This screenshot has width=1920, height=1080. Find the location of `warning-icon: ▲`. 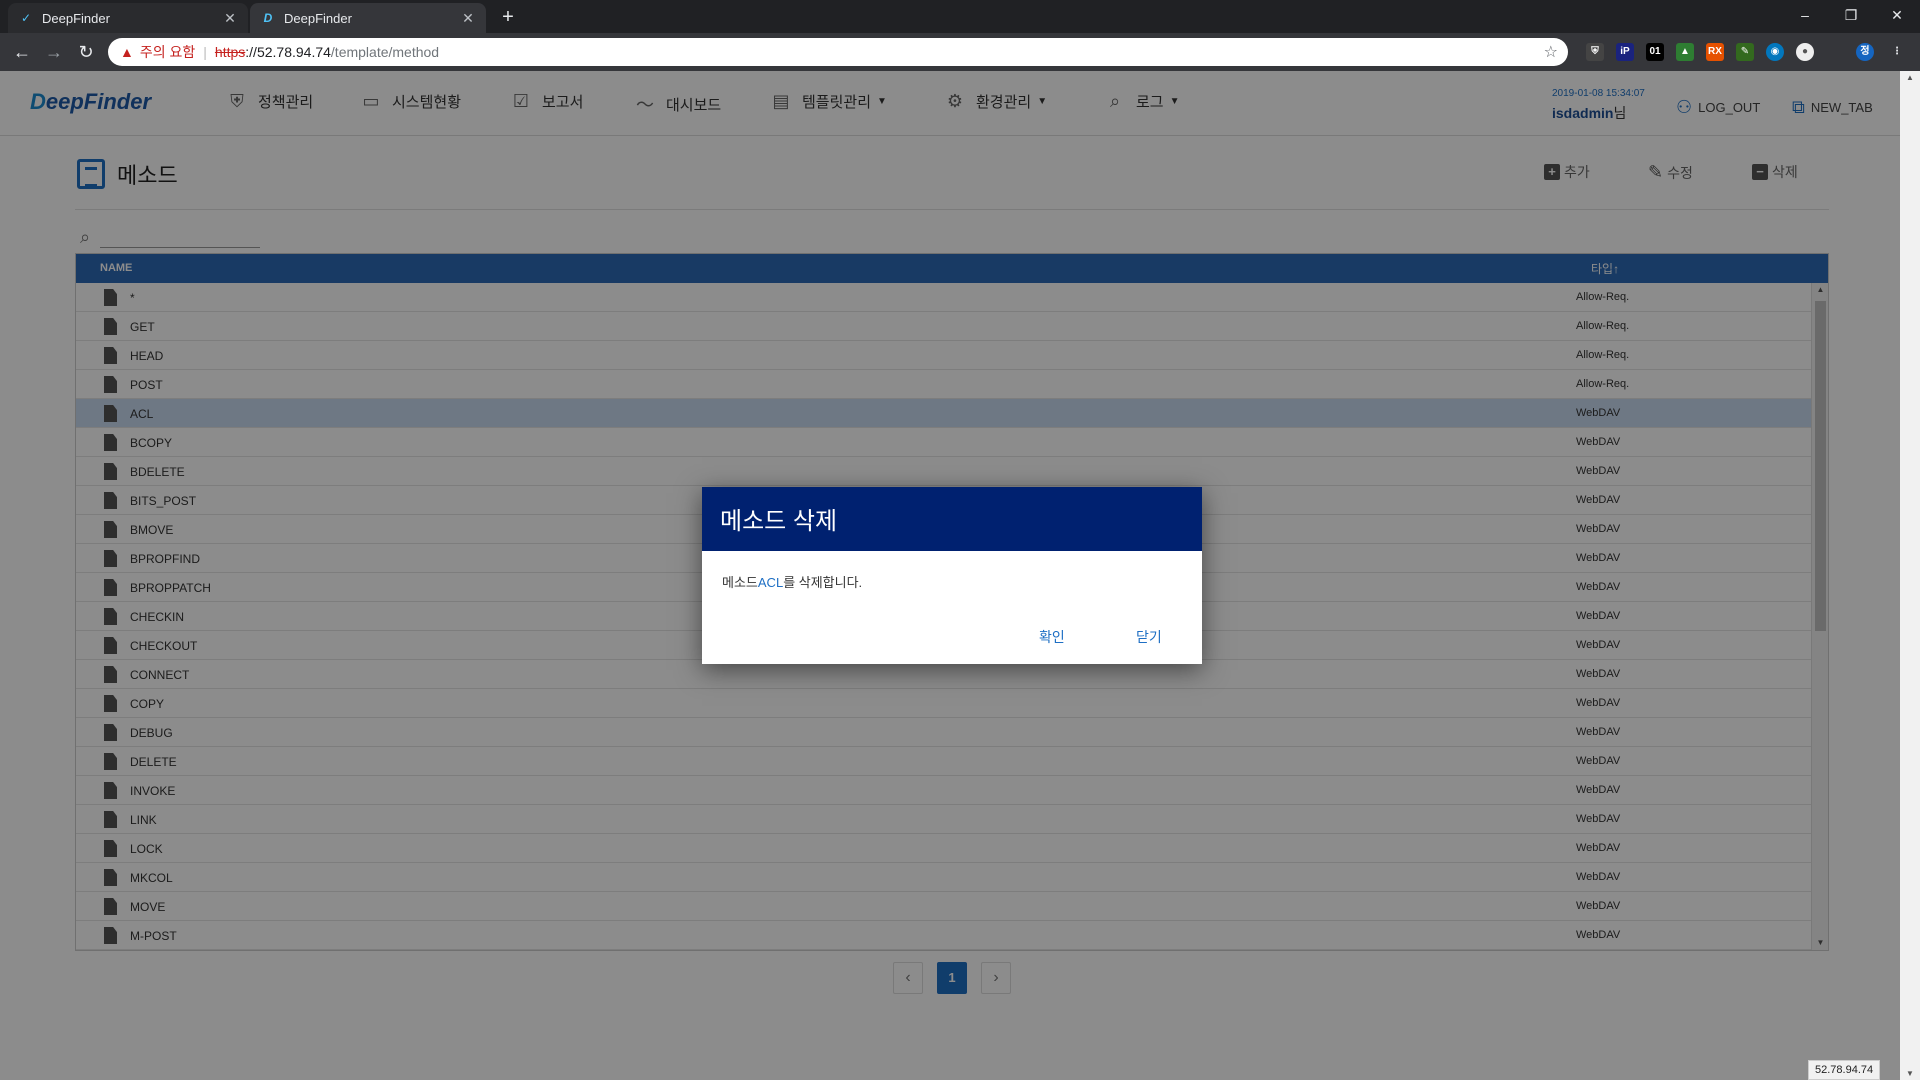

warning-icon: ▲ is located at coordinates (127, 52).